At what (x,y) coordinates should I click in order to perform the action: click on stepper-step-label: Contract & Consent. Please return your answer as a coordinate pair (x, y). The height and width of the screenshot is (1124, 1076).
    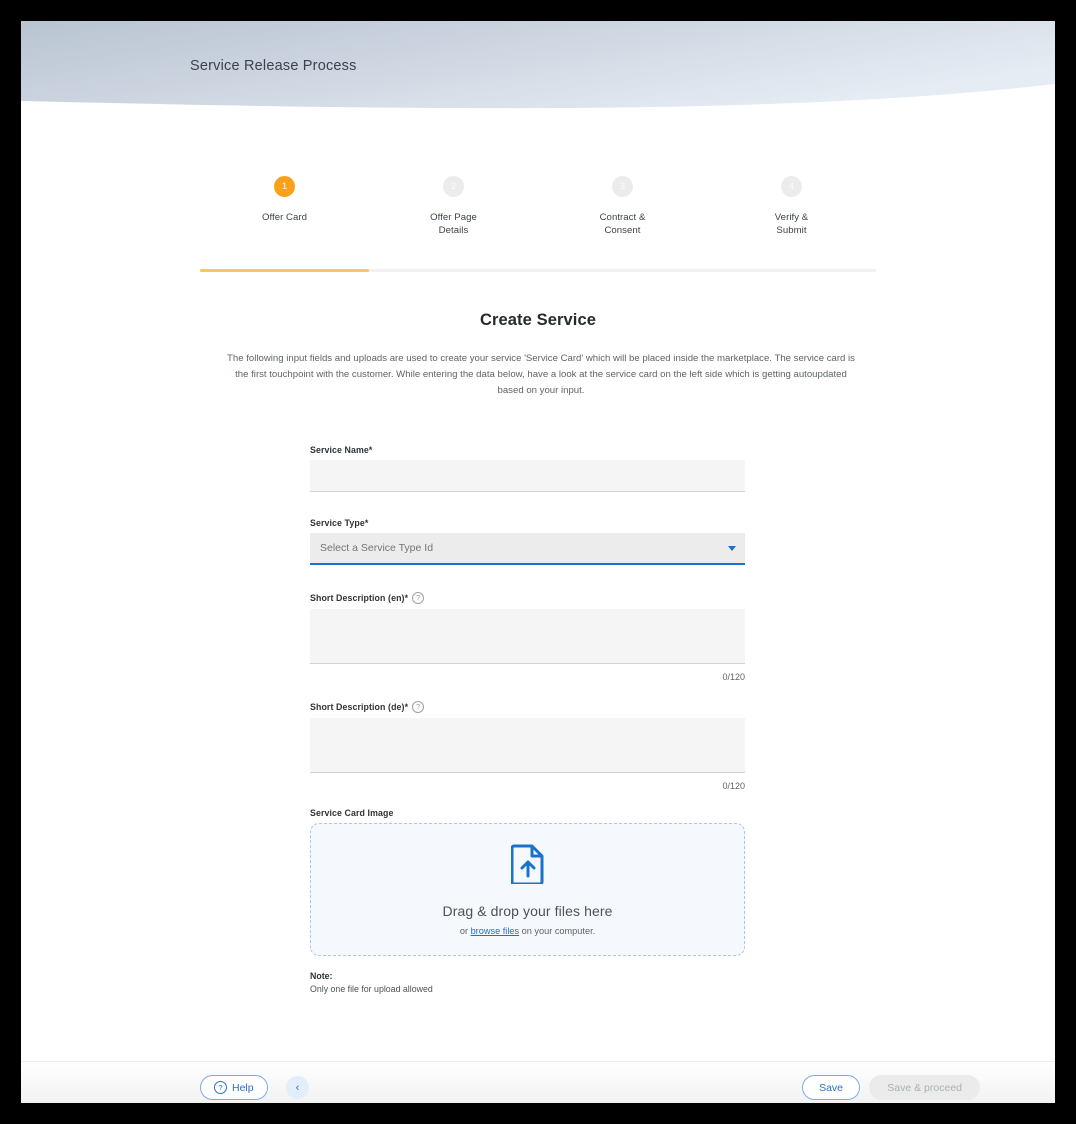
    Looking at the image, I should click on (622, 224).